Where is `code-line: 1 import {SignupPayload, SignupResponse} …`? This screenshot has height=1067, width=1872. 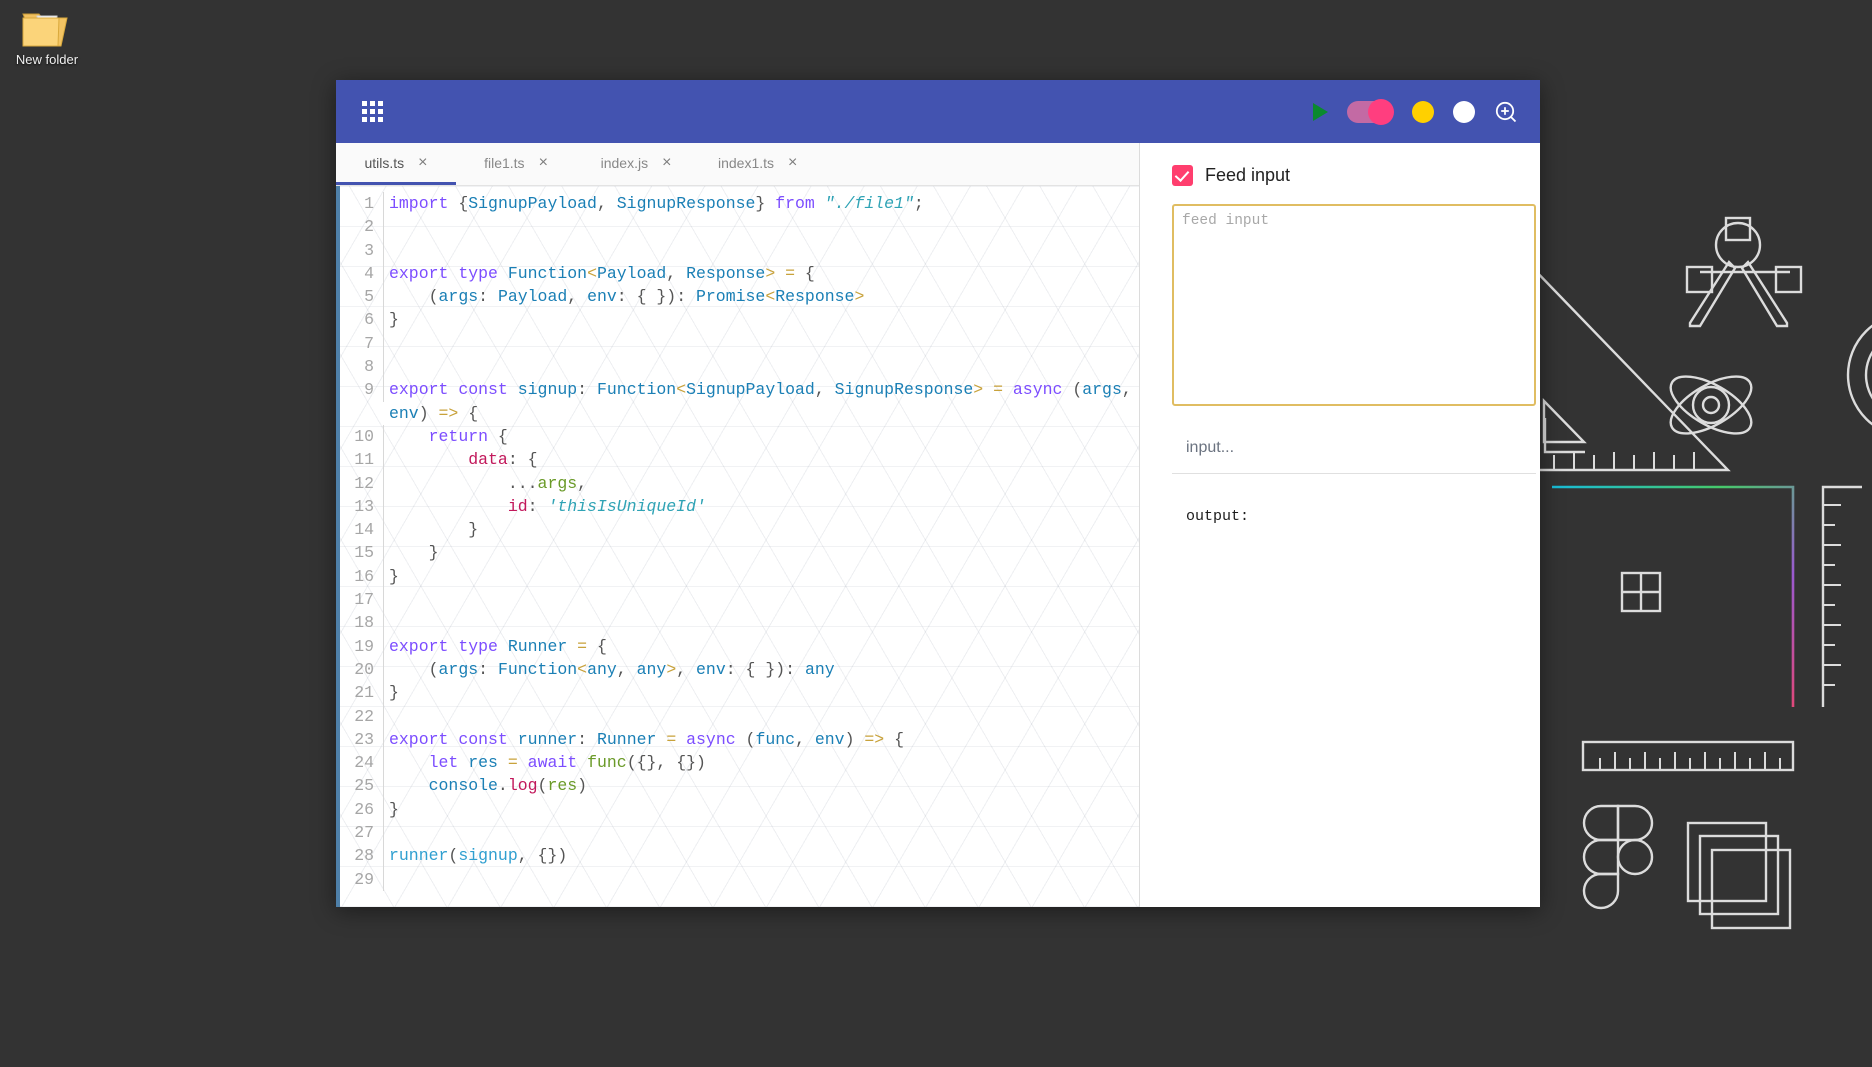 code-line: 1 import {SignupPayload, SignupResponse} … is located at coordinates (739, 204).